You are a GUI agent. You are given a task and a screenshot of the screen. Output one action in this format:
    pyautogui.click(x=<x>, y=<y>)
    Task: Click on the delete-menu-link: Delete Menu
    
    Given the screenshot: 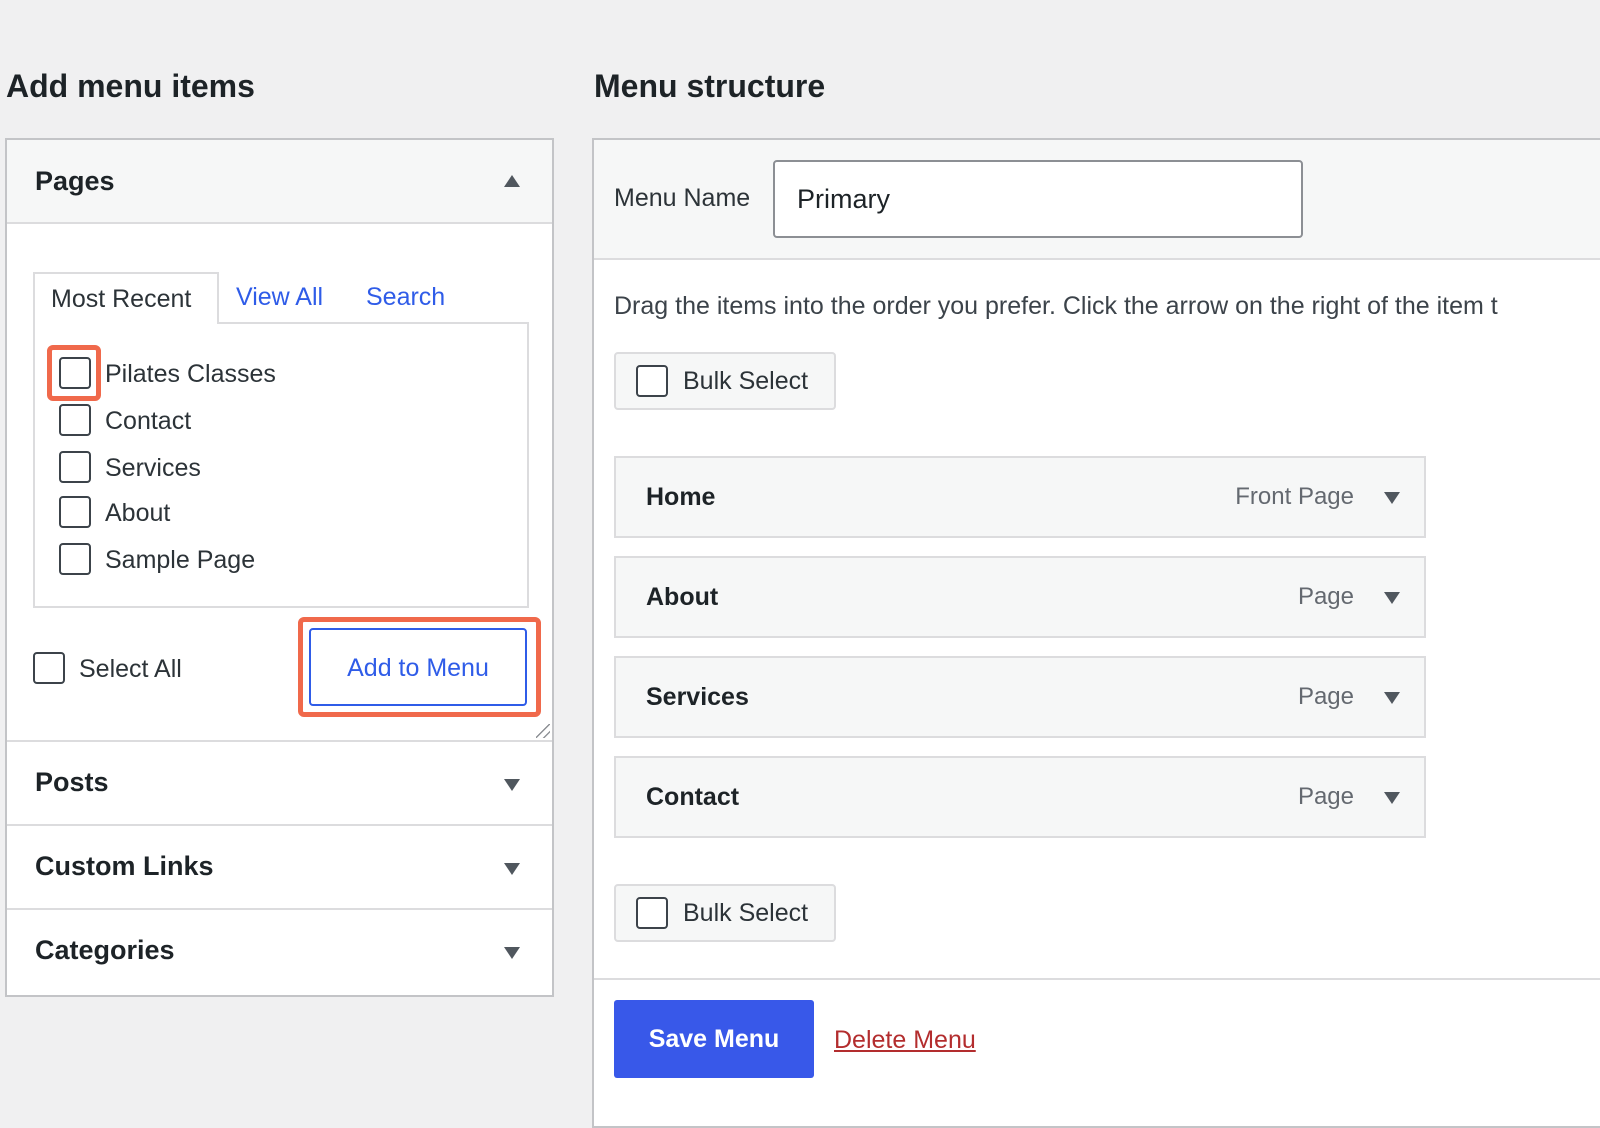 What is the action you would take?
    pyautogui.click(x=905, y=1040)
    